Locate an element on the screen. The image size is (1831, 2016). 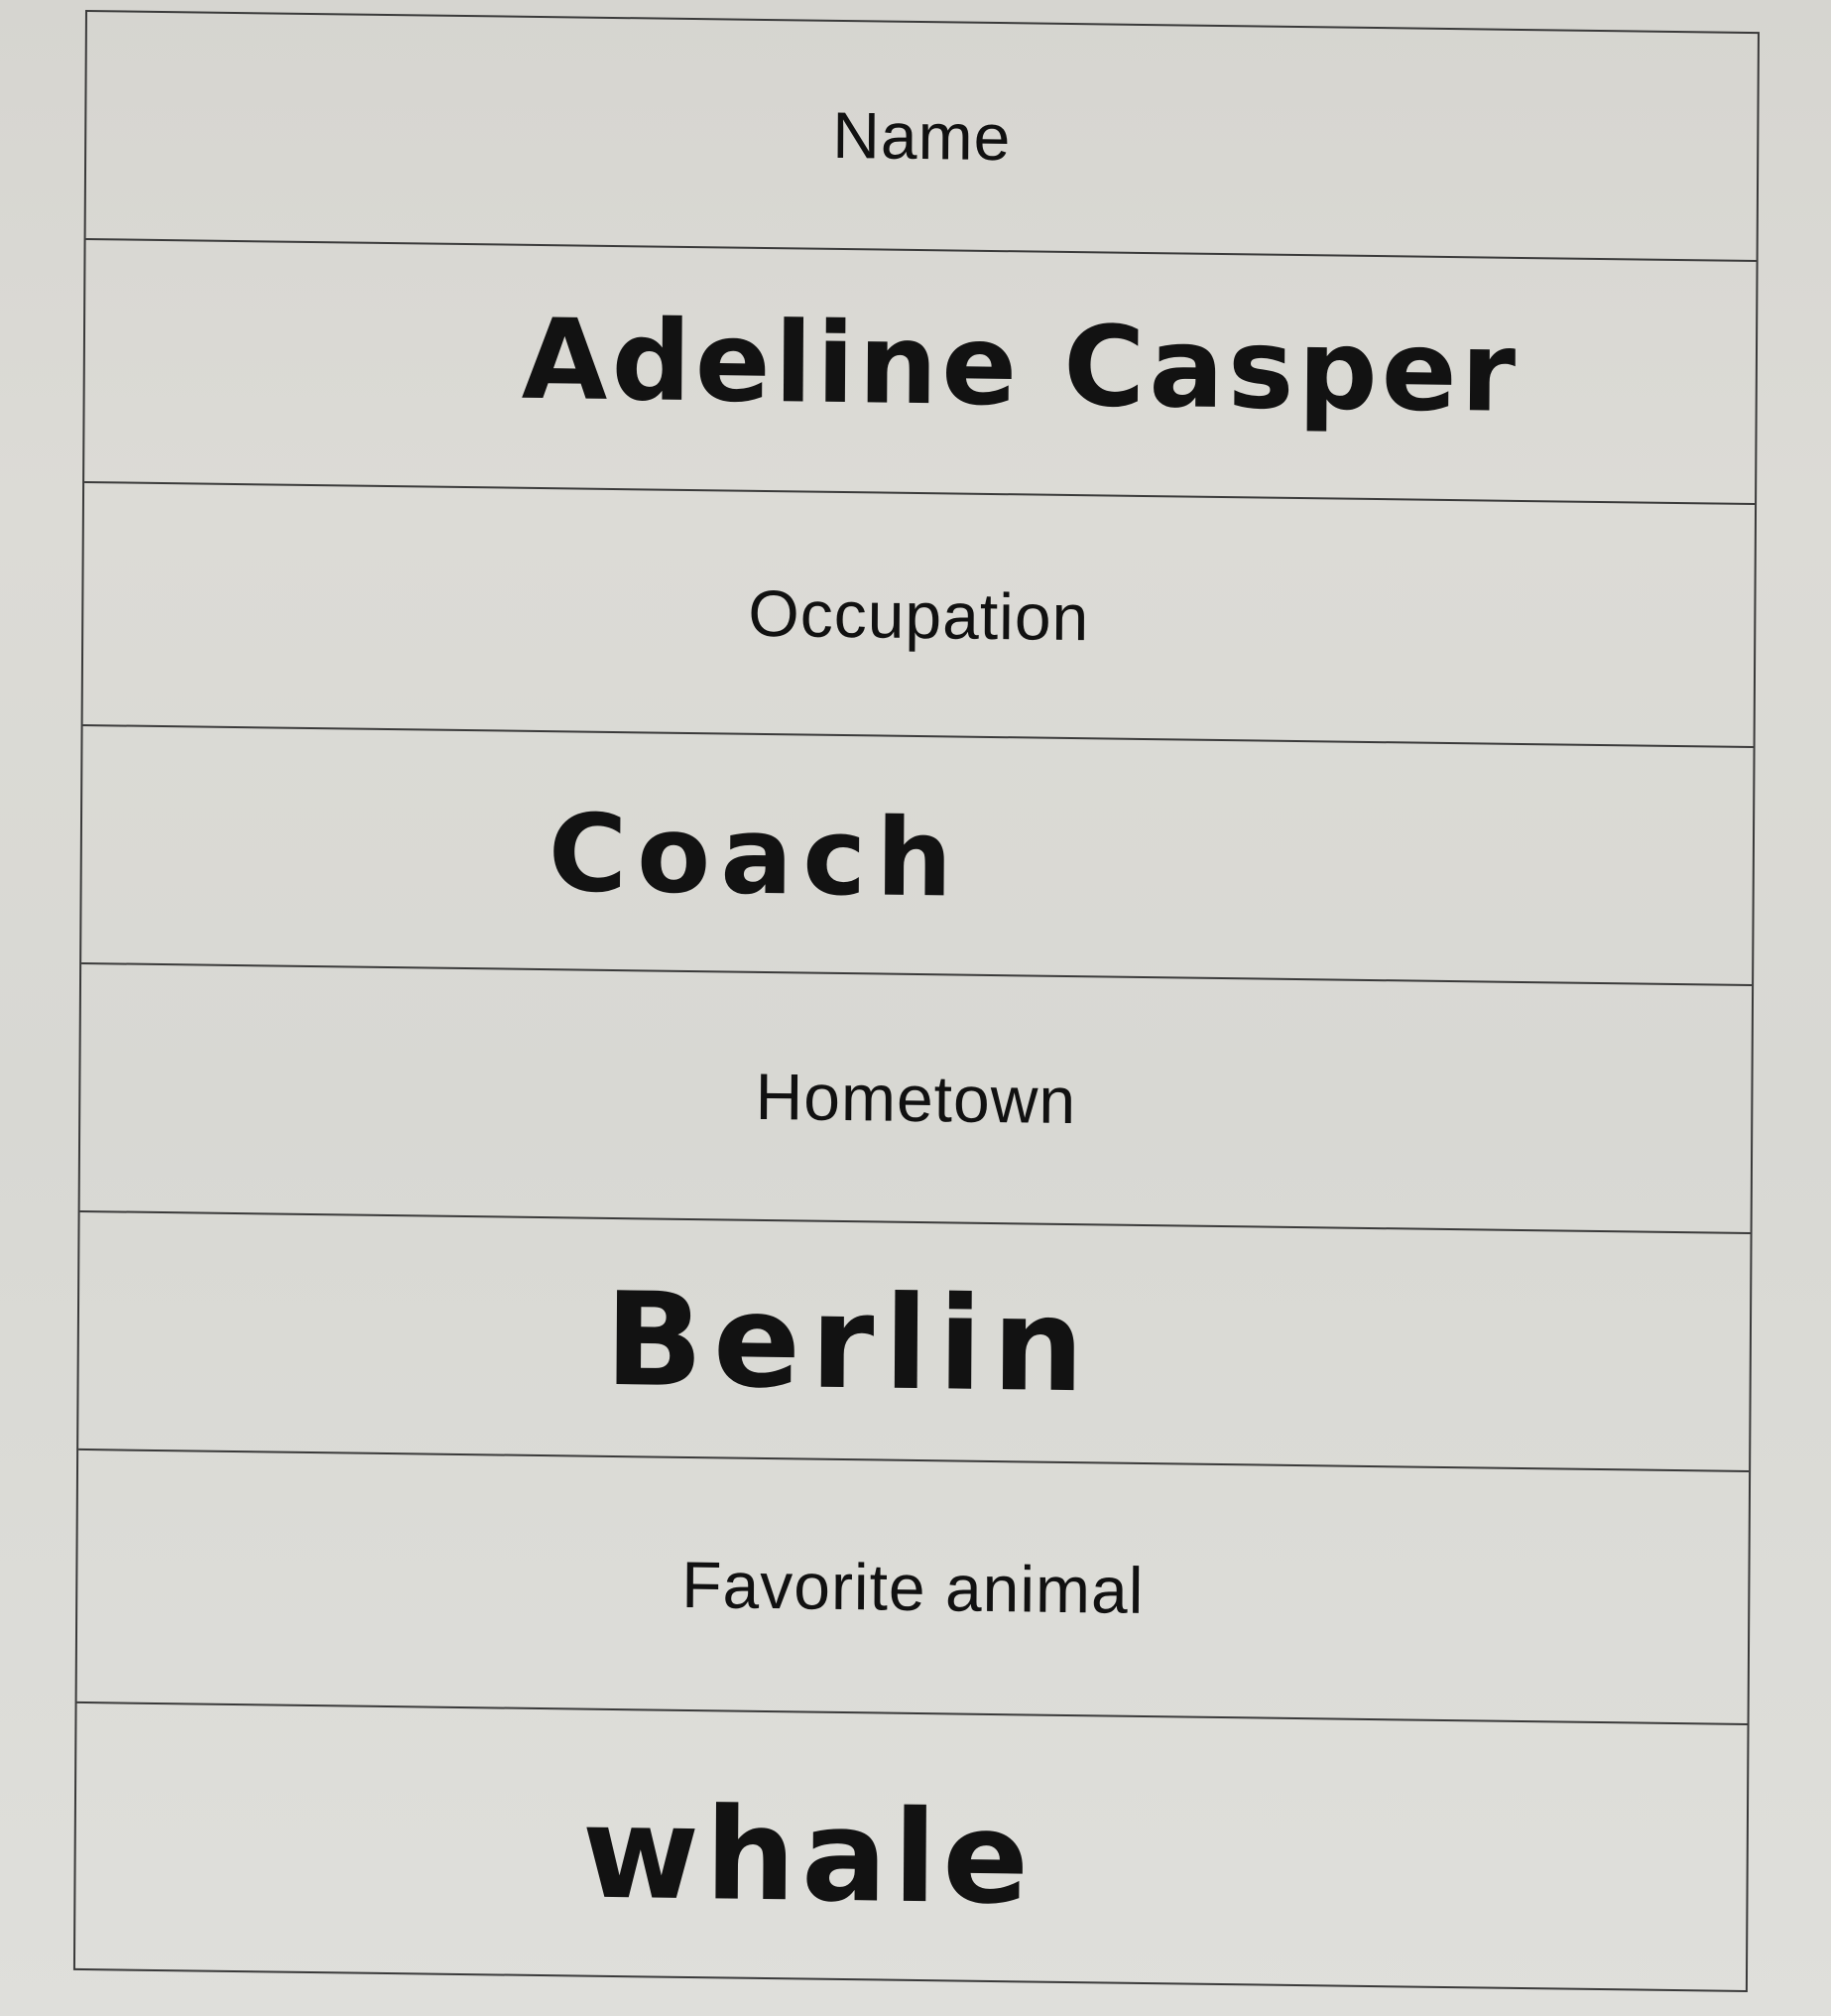
occupation-label-row: Occupation is located at coordinates (919, 615).